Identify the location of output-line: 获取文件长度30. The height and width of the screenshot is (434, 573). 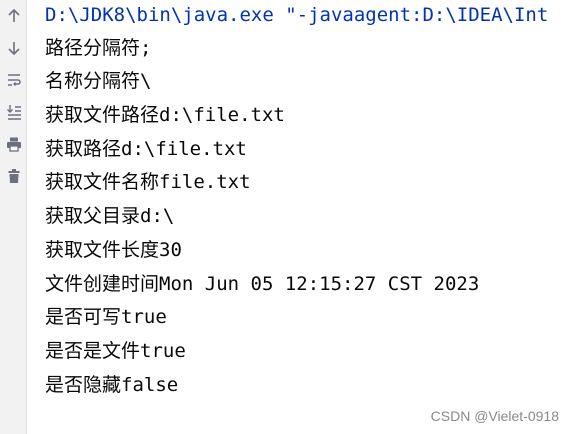
(113, 250).